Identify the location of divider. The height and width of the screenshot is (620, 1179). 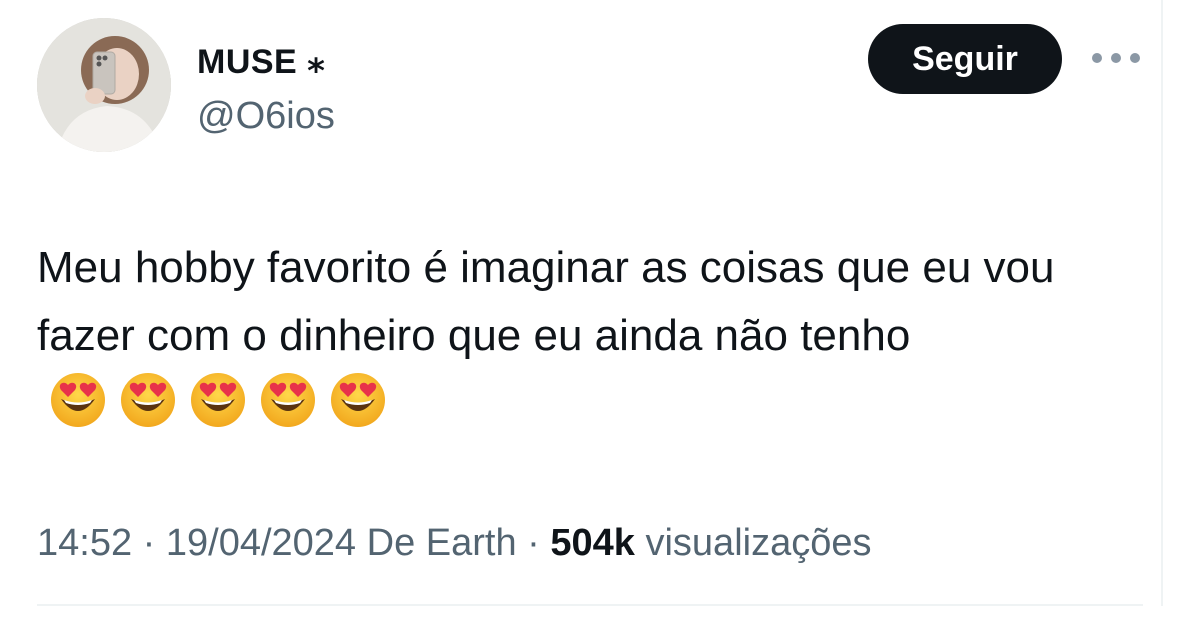
(590, 605).